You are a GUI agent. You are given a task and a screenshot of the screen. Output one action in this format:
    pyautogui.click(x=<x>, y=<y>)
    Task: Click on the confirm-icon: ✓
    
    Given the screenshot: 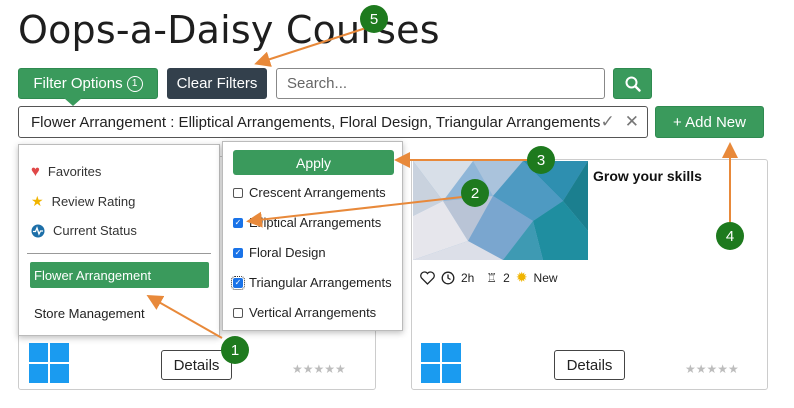 What is the action you would take?
    pyautogui.click(x=608, y=122)
    